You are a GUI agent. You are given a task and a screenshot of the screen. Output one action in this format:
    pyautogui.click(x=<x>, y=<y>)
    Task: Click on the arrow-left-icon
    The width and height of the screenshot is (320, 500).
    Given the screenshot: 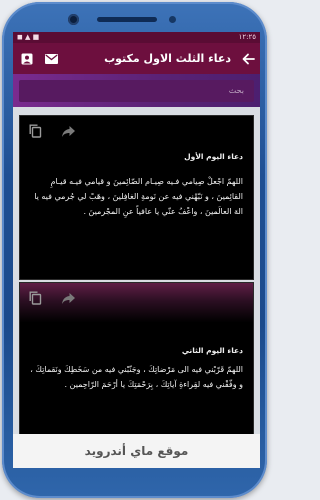 What is the action you would take?
    pyautogui.click(x=248, y=59)
    